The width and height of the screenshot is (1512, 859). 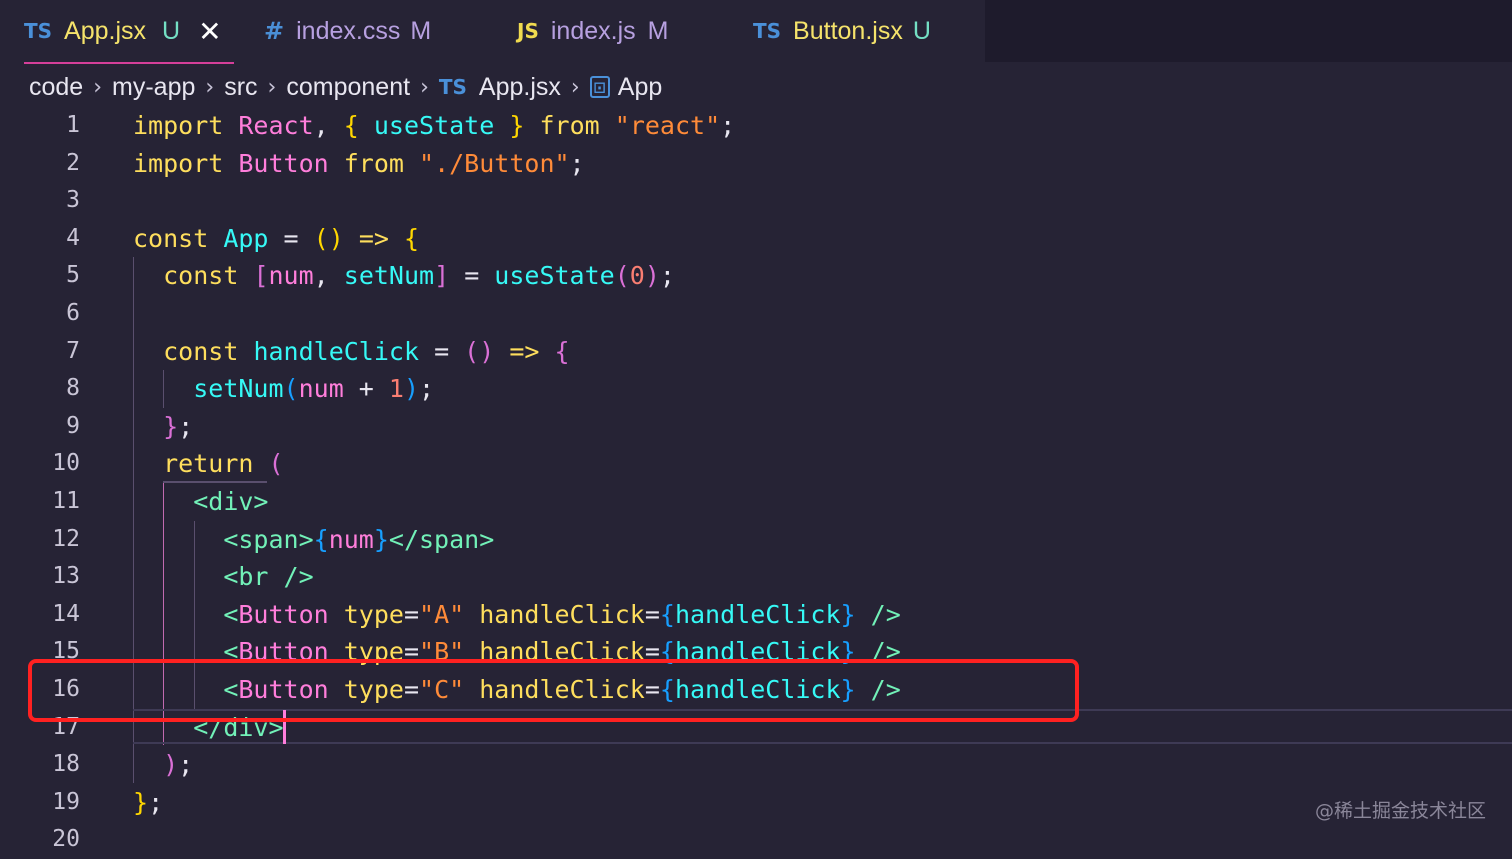 I want to click on tab-index-js: JS index.js M, so click(x=592, y=31).